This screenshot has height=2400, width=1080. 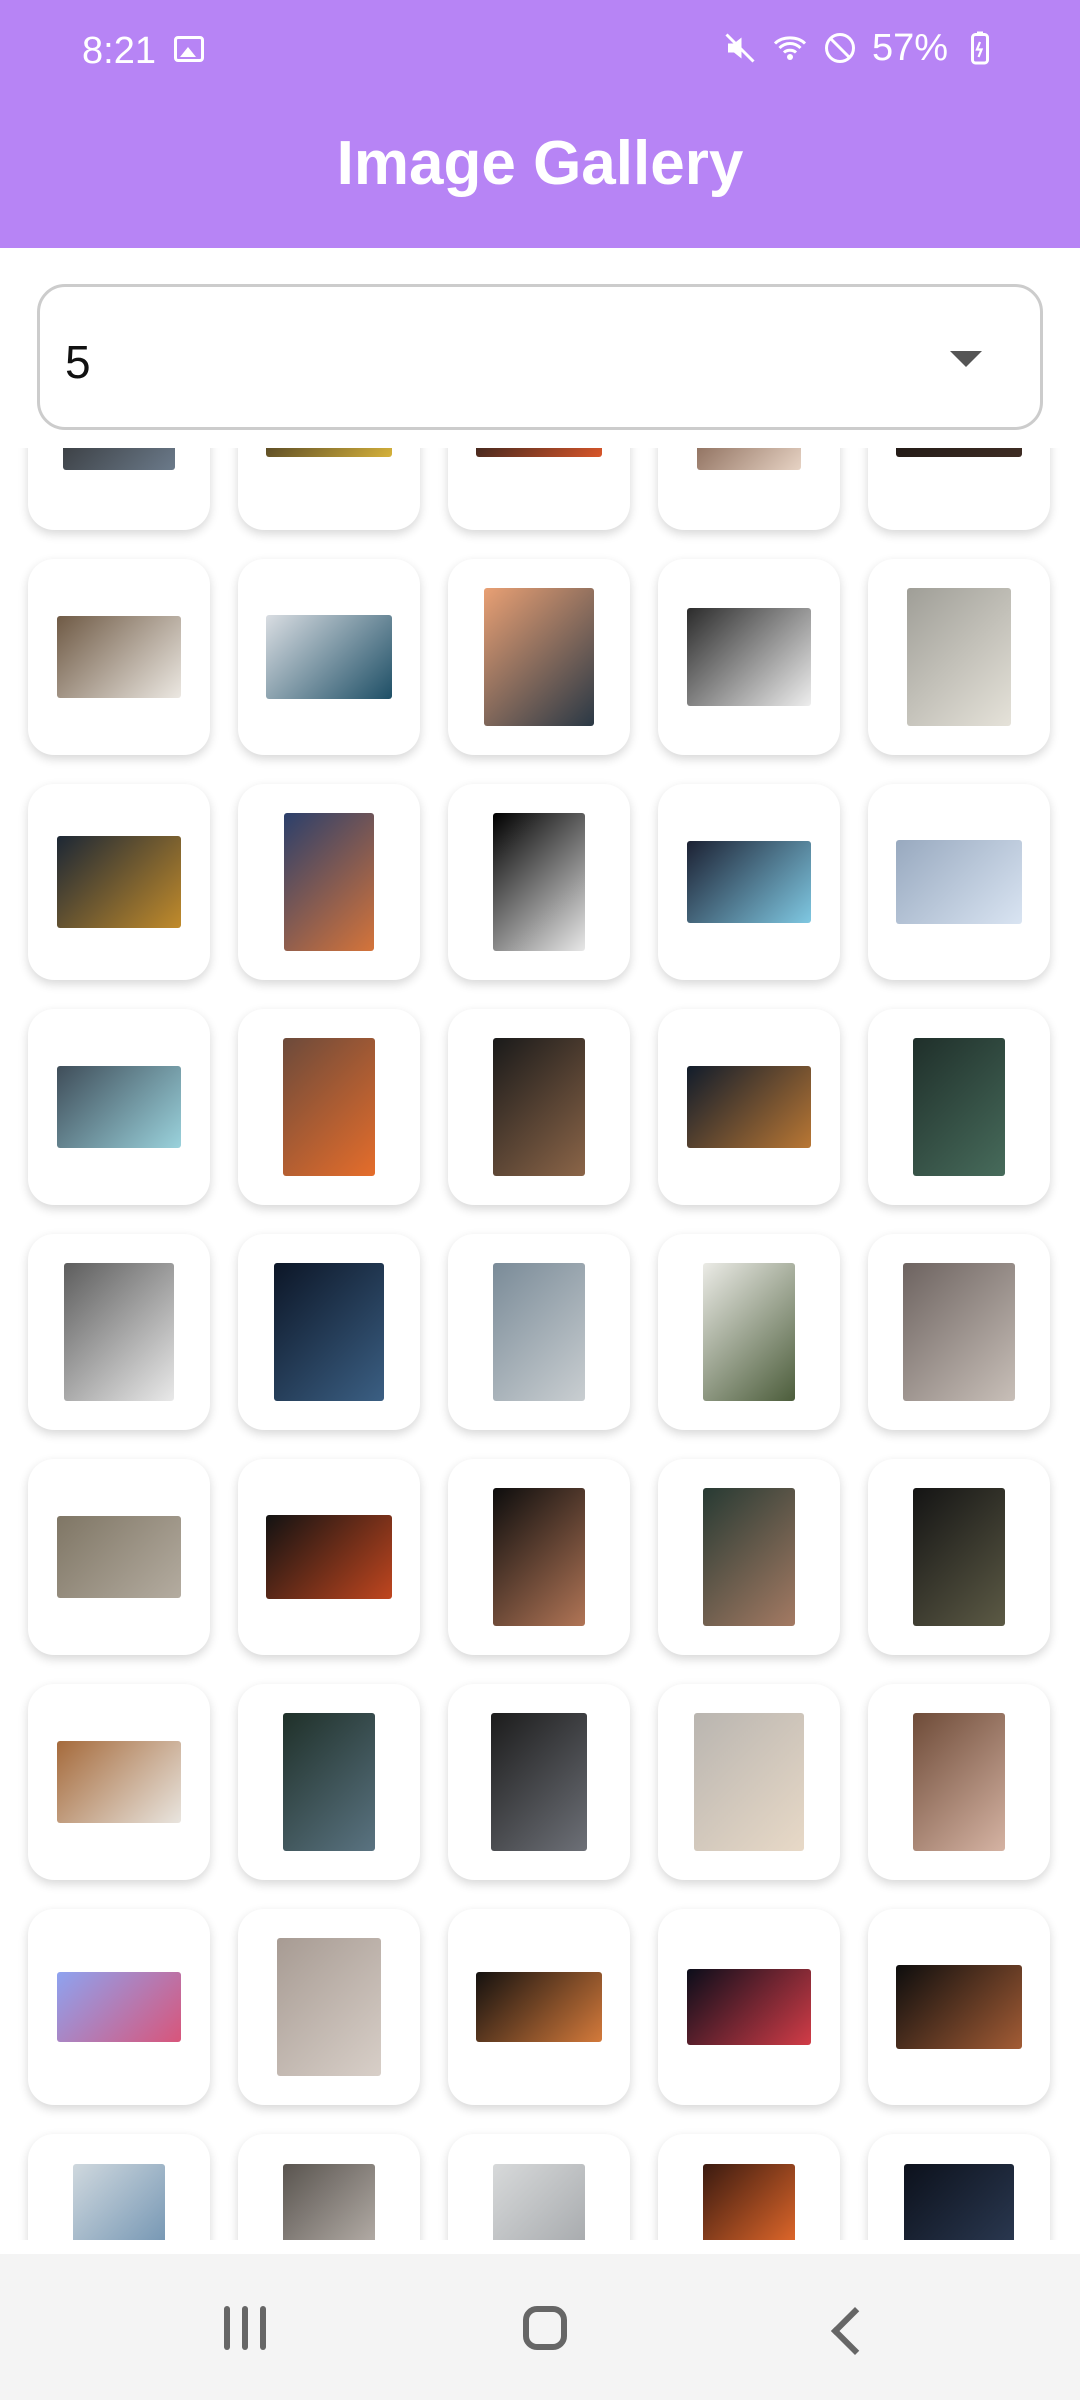 What do you see at coordinates (119, 51) in the screenshot?
I see `status-time: 8:21` at bounding box center [119, 51].